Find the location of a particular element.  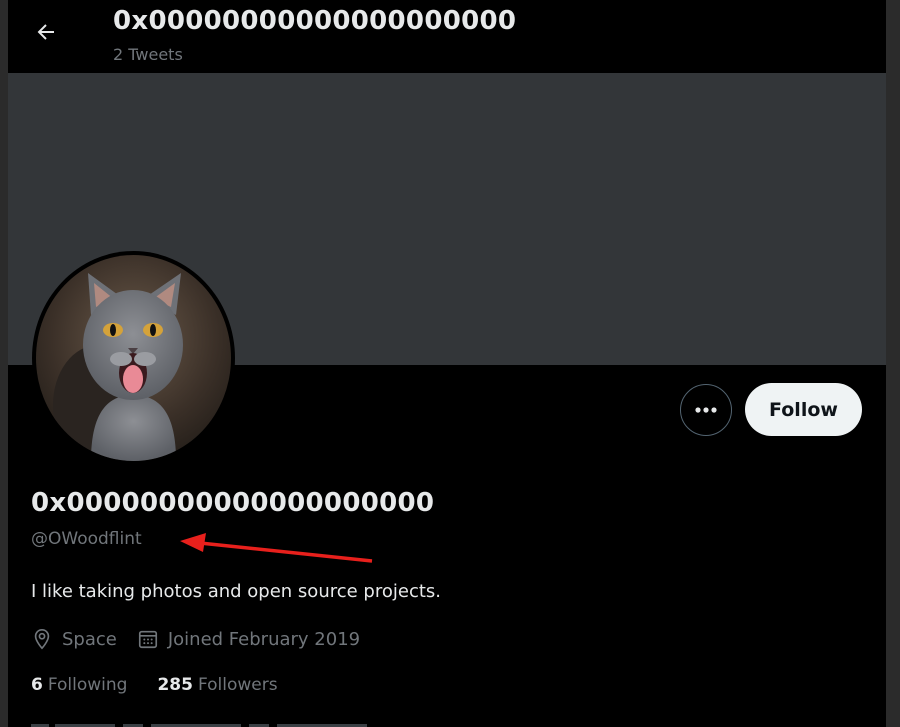

followers-link: 285 Followers is located at coordinates (217, 685).